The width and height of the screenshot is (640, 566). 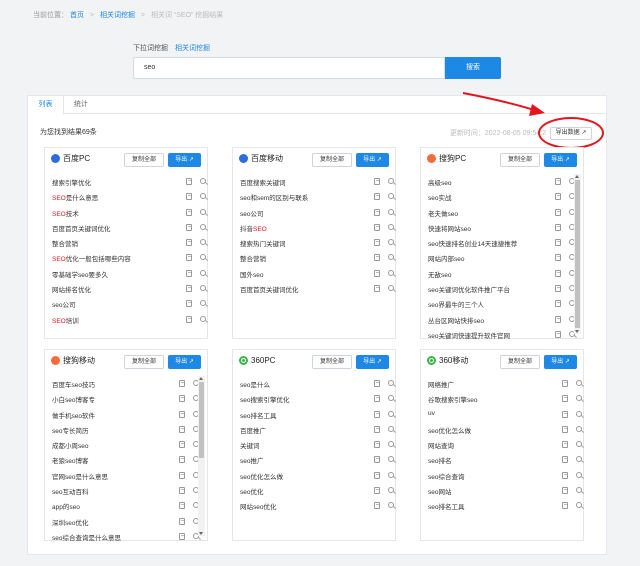 What do you see at coordinates (441, 384) in the screenshot?
I see `keyword-text: 网络推广` at bounding box center [441, 384].